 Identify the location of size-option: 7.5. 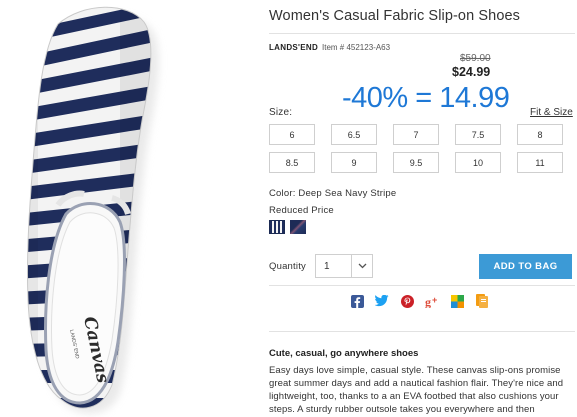
(478, 134).